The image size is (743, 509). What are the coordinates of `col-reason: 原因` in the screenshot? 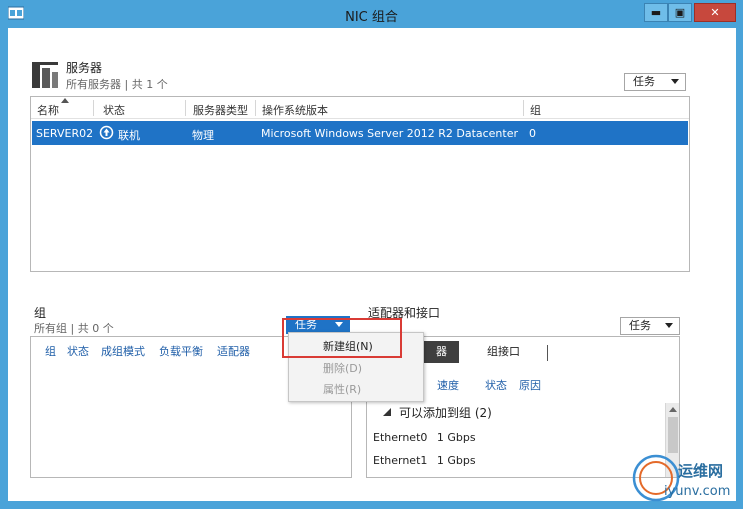 It's located at (530, 385).